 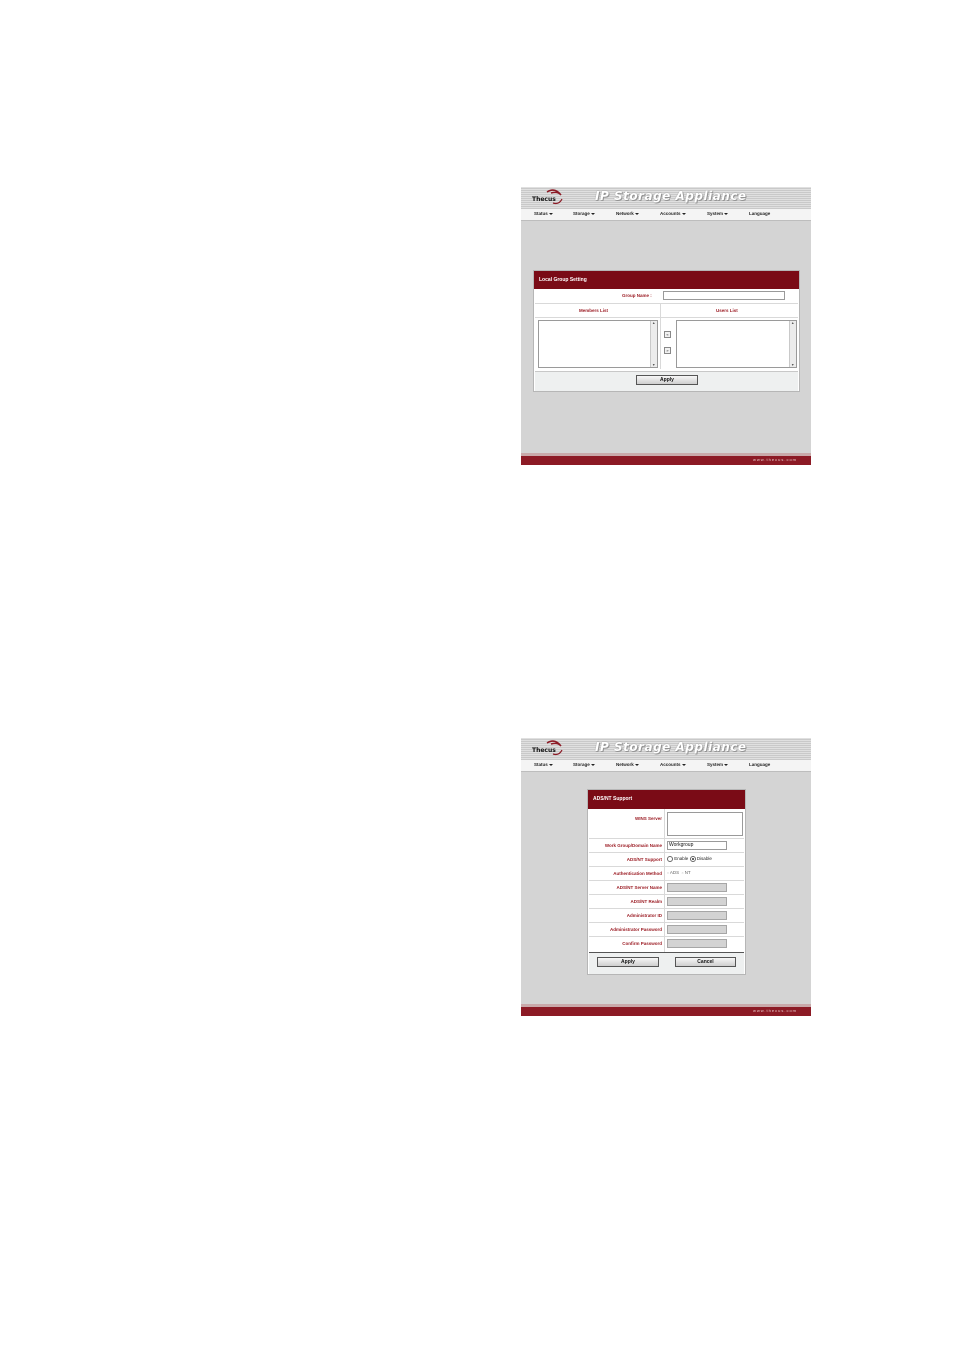 What do you see at coordinates (697, 887) in the screenshot?
I see `server-name-input` at bounding box center [697, 887].